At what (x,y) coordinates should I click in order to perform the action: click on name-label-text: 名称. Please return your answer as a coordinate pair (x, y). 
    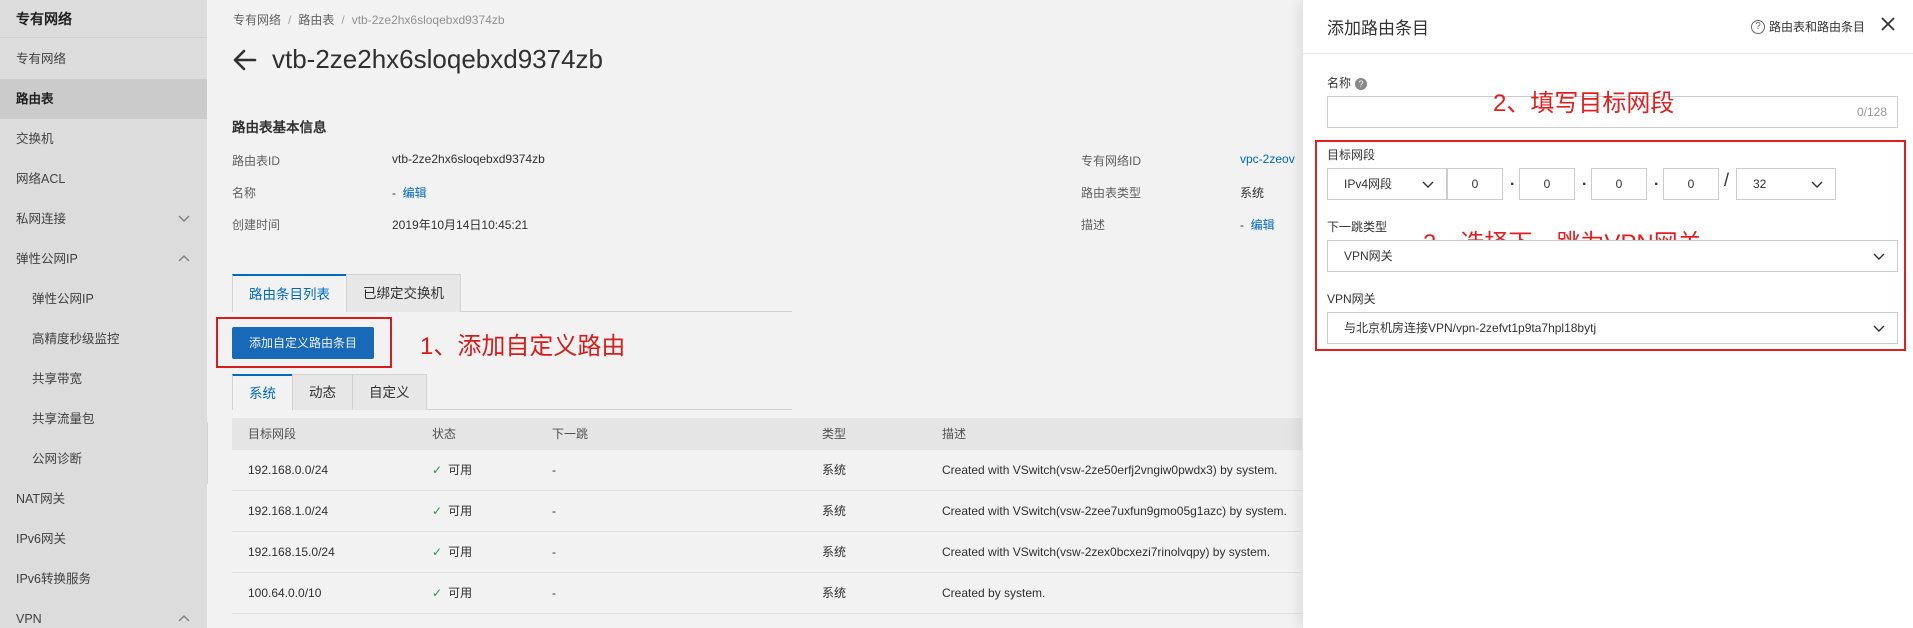
    Looking at the image, I should click on (1339, 83).